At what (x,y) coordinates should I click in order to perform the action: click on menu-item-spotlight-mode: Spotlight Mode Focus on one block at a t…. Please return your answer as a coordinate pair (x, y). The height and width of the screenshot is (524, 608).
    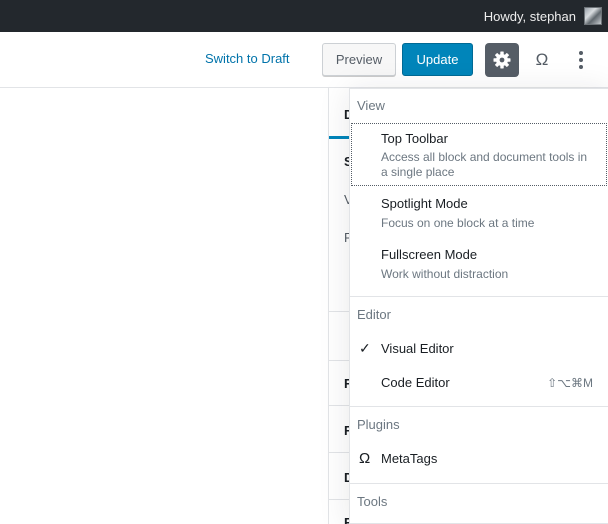
    Looking at the image, I should click on (479, 213).